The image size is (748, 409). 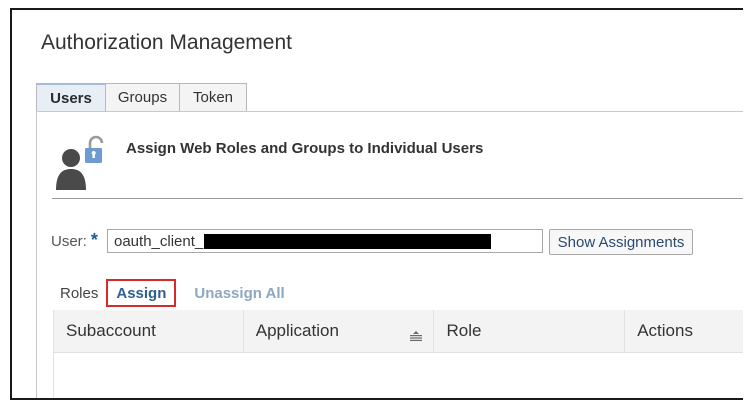 What do you see at coordinates (397, 198) in the screenshot?
I see `section-divider` at bounding box center [397, 198].